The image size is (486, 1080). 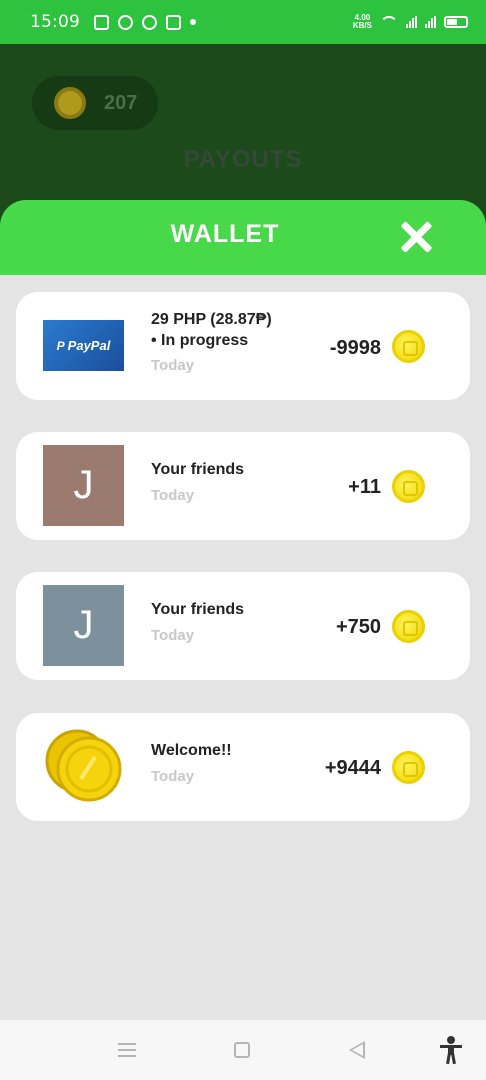 What do you see at coordinates (362, 25) in the screenshot?
I see `network-speed-unit: KB/S` at bounding box center [362, 25].